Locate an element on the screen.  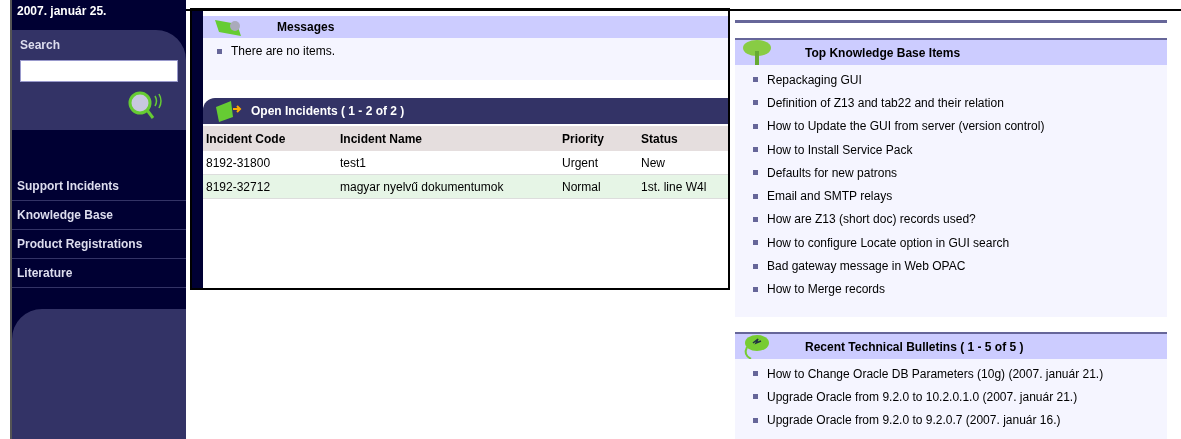
messages-title: Messages is located at coordinates (306, 27).